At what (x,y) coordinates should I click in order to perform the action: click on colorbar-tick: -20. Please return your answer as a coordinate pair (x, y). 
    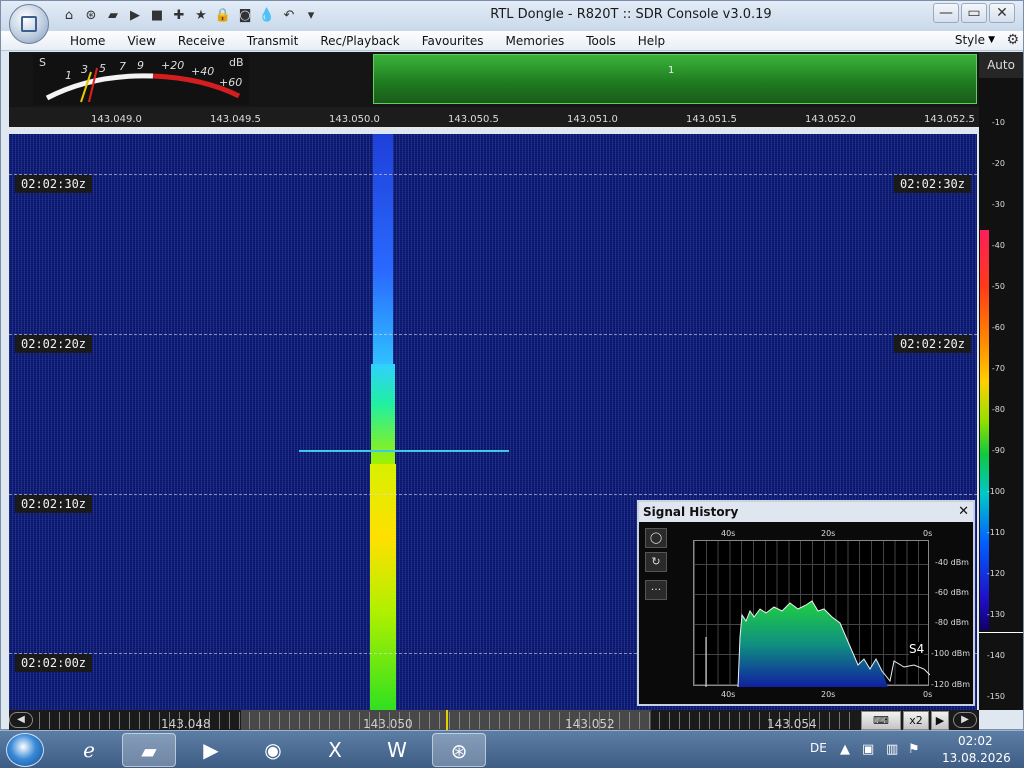
    Looking at the image, I should click on (998, 163).